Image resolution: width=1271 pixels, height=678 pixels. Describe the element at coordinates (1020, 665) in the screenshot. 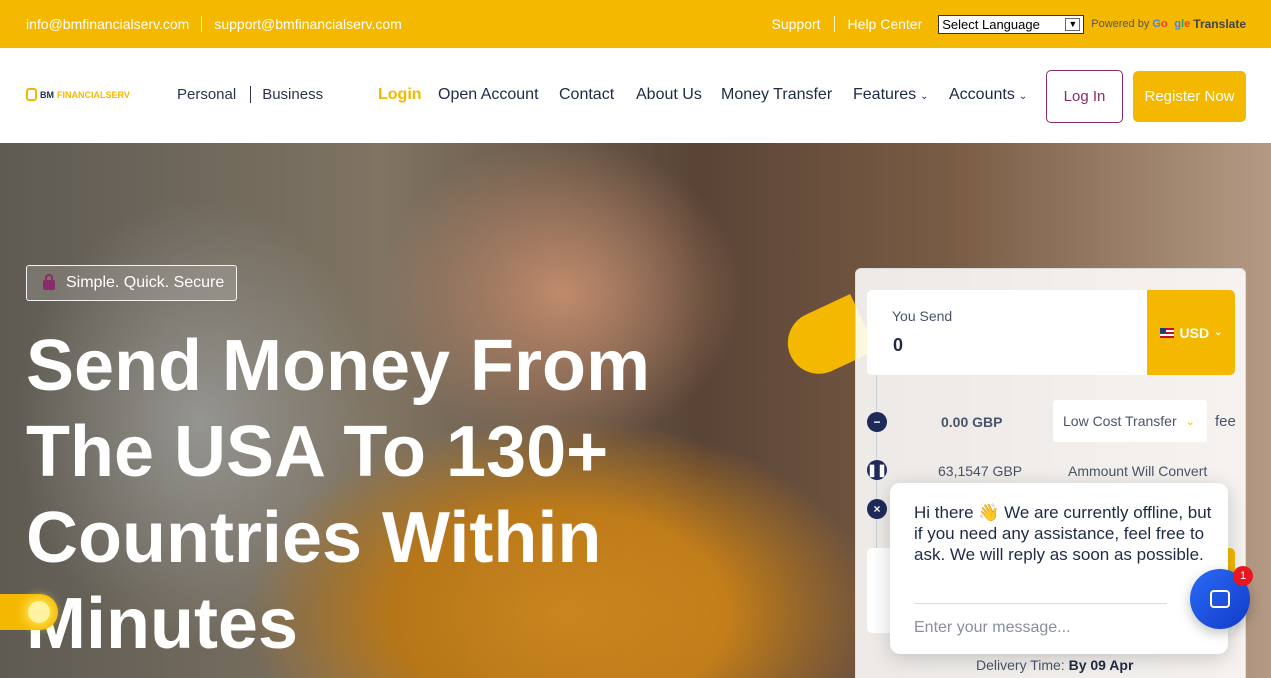

I see `delivery-label: Delivery Time:` at that location.